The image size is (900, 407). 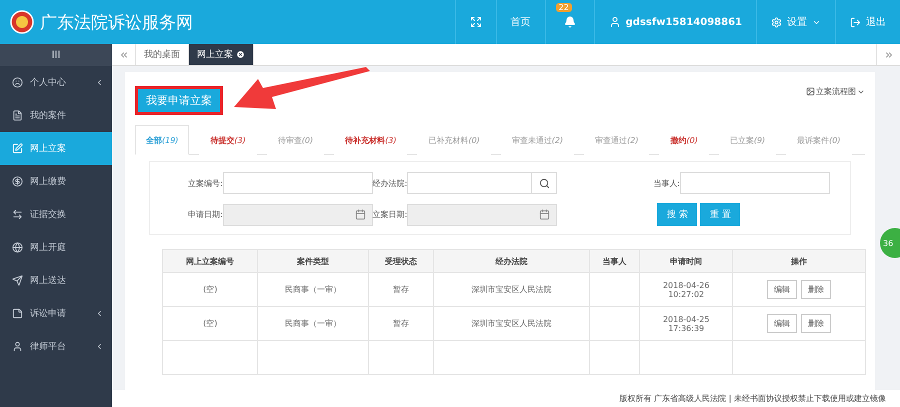 What do you see at coordinates (56, 346) in the screenshot?
I see `sidebar-item: 律师平台` at bounding box center [56, 346].